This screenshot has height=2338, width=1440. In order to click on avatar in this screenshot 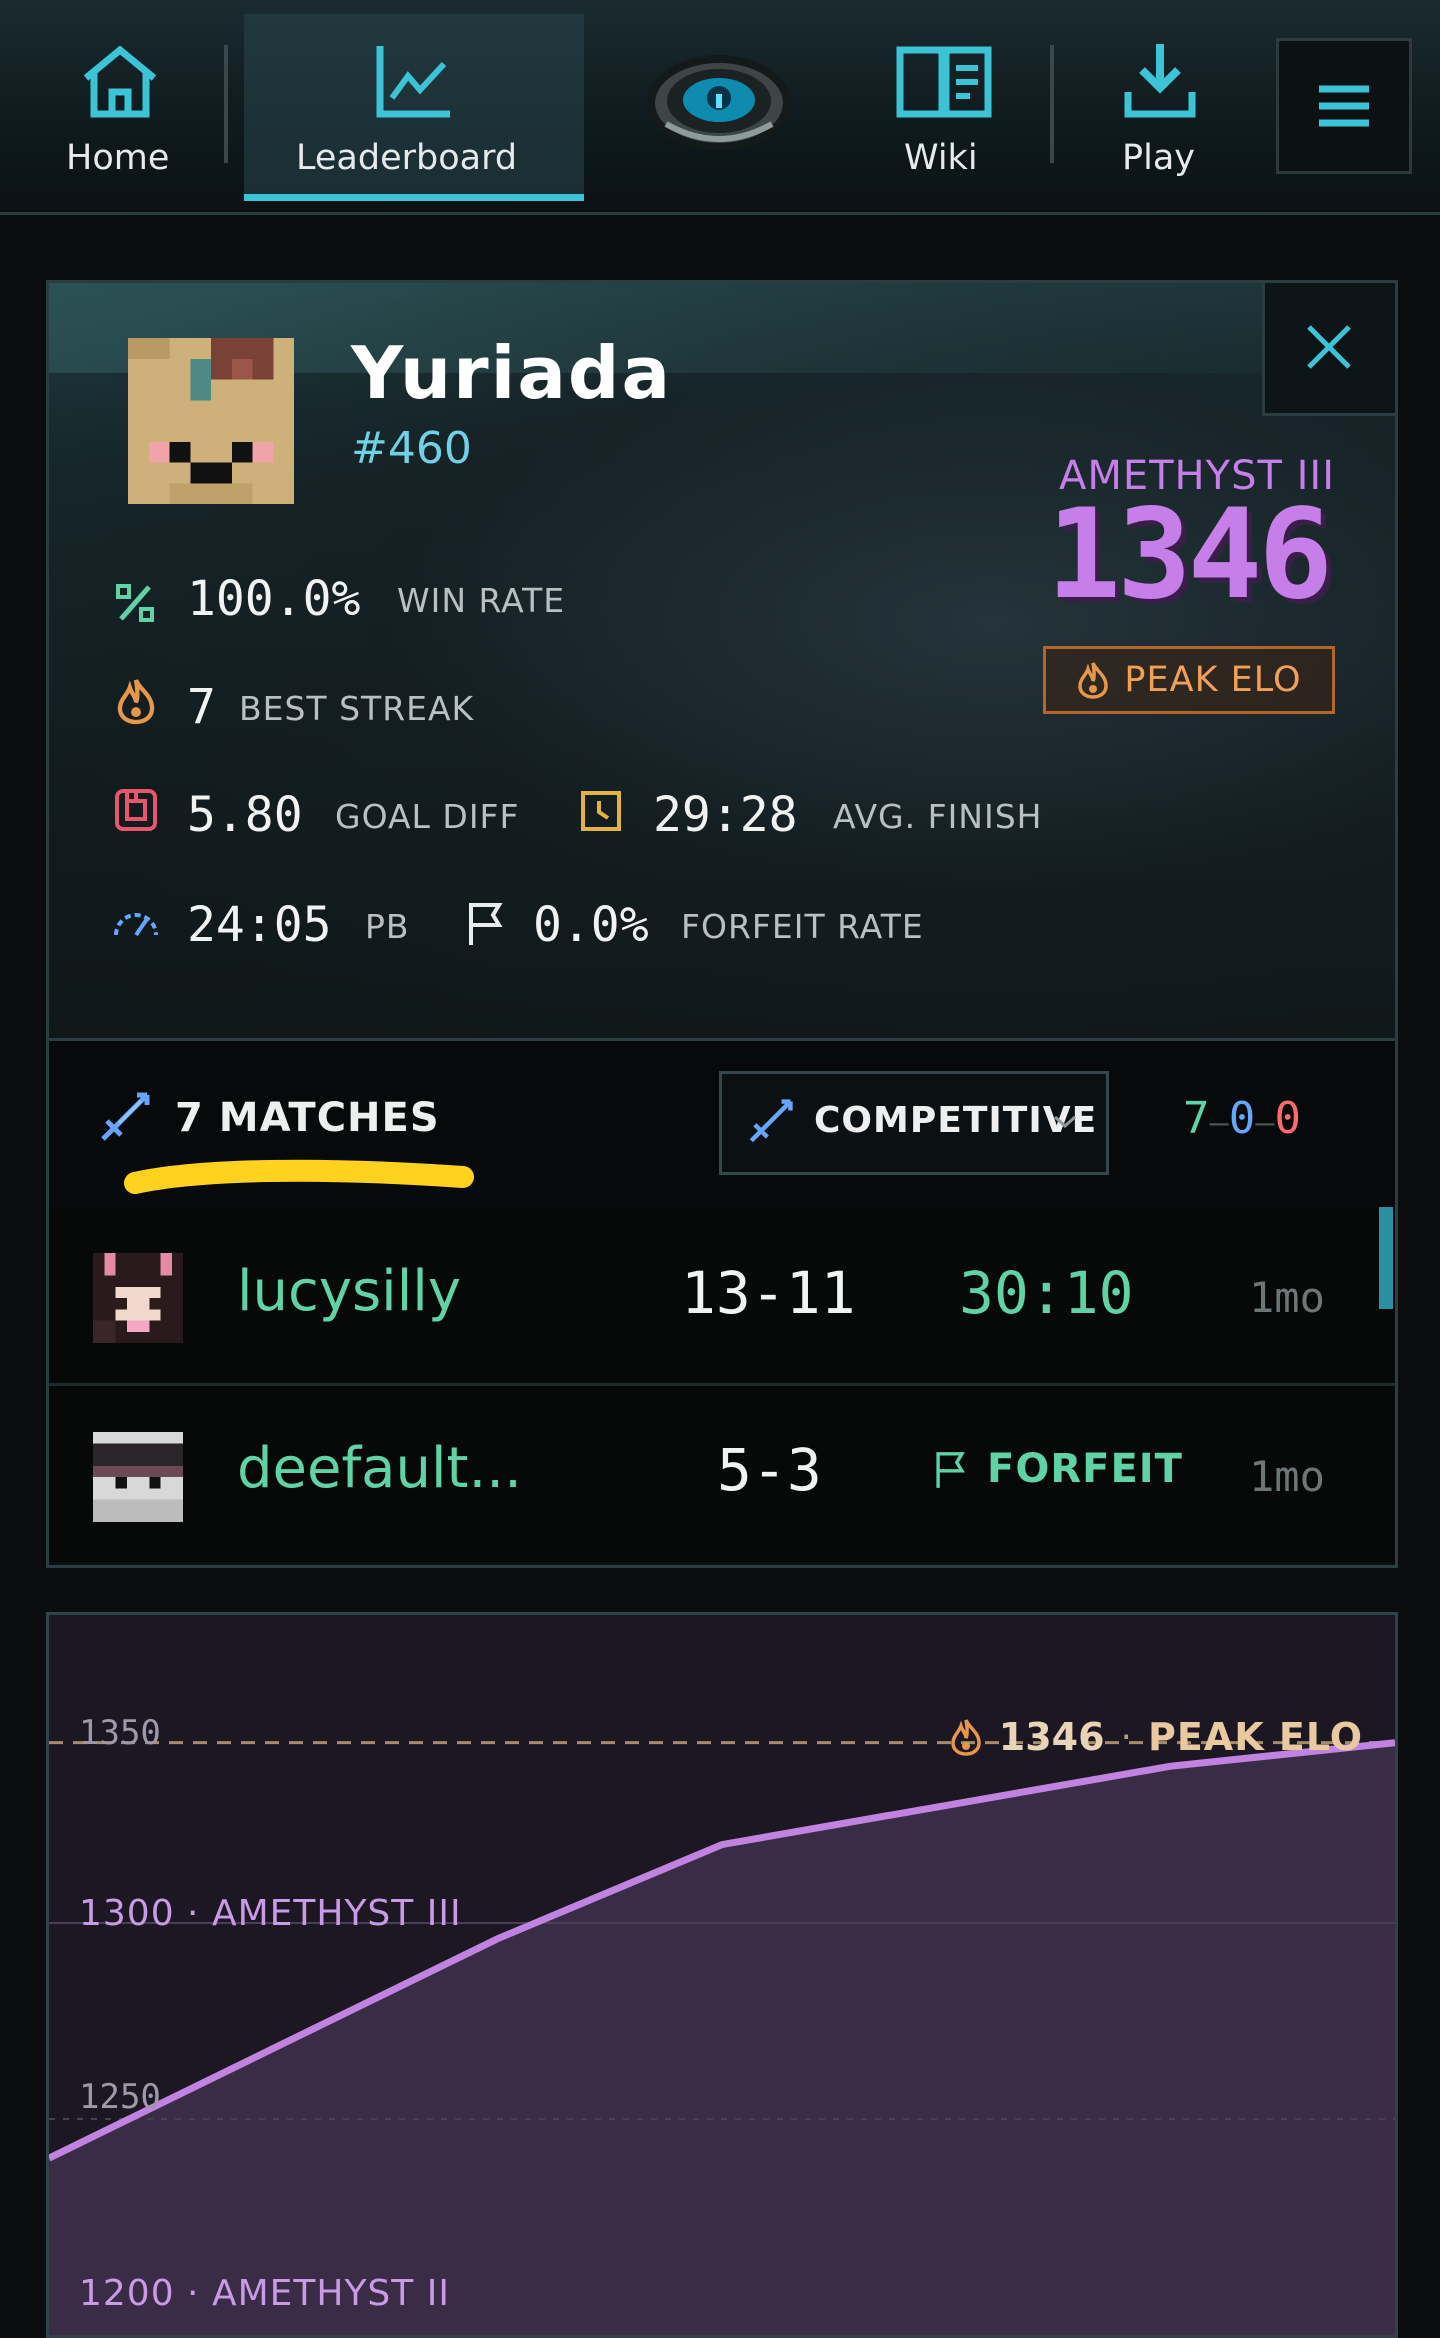, I will do `click(211, 421)`.